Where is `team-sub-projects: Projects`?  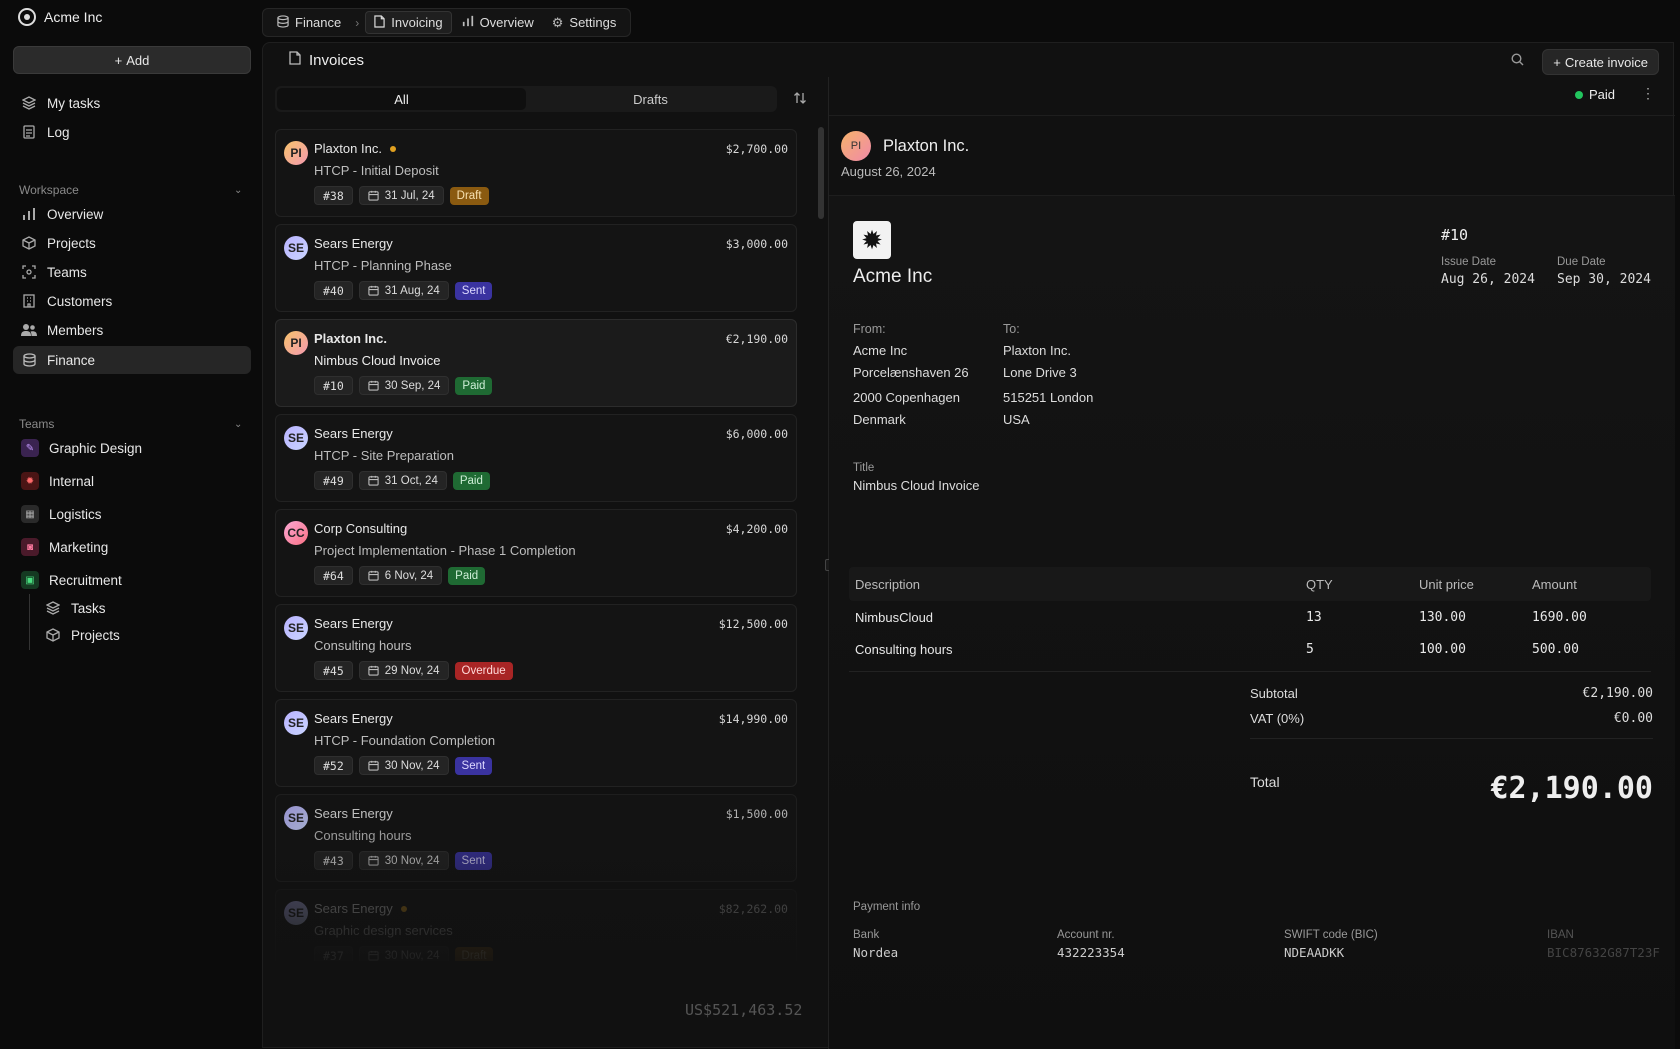
team-sub-projects: Projects is located at coordinates (144, 635).